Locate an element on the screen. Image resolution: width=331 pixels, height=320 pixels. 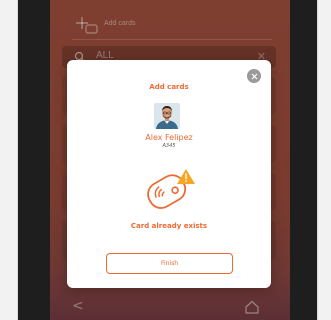
user-name: Alex Felipez is located at coordinates (169, 137).